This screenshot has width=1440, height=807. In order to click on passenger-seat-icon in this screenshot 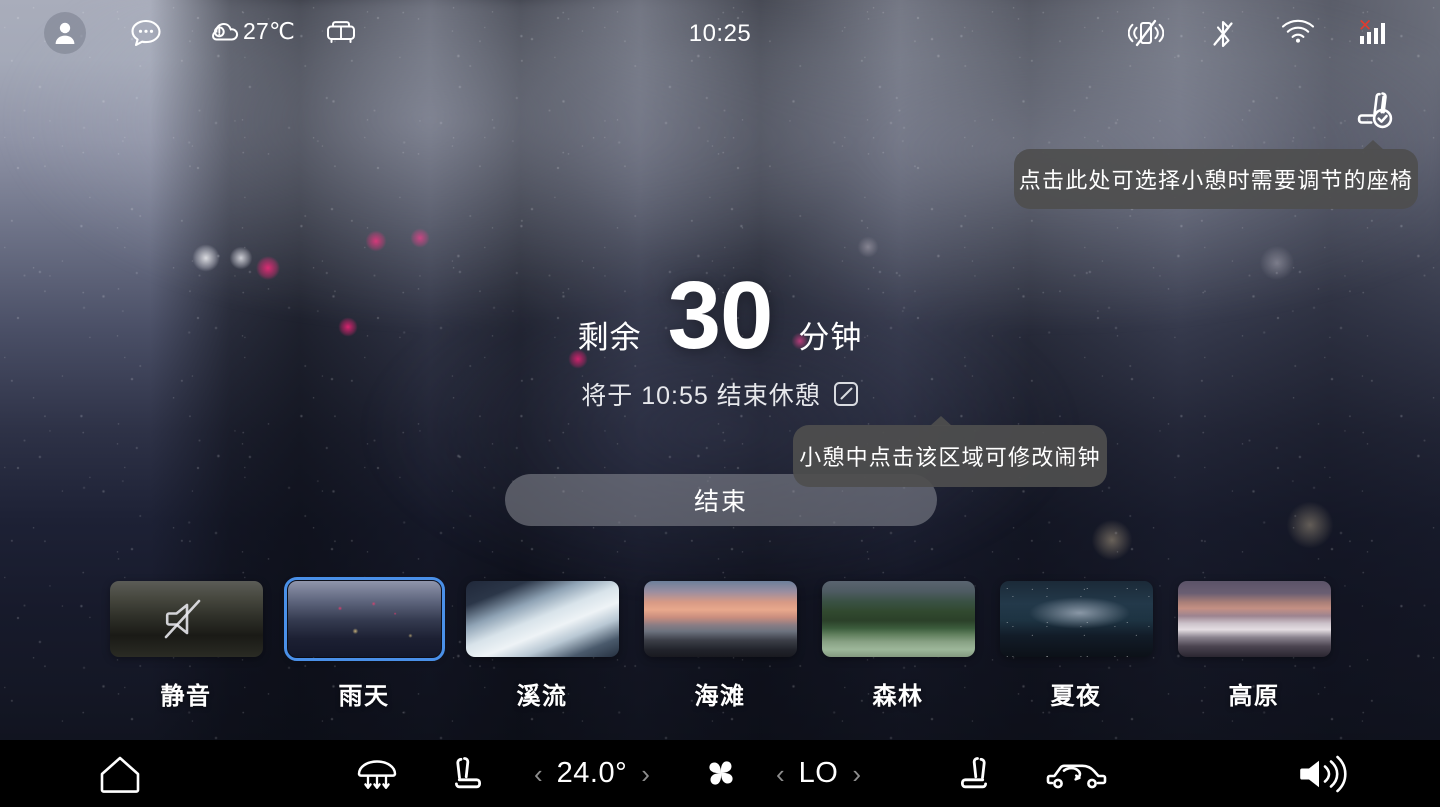, I will do `click(972, 774)`.